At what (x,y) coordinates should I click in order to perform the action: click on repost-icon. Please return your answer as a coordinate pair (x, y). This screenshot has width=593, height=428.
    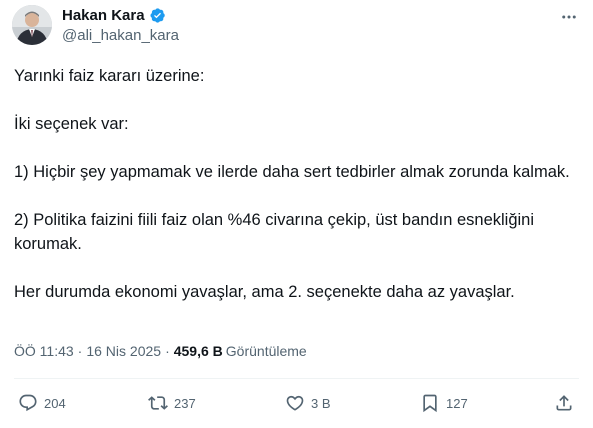
    Looking at the image, I should click on (158, 403).